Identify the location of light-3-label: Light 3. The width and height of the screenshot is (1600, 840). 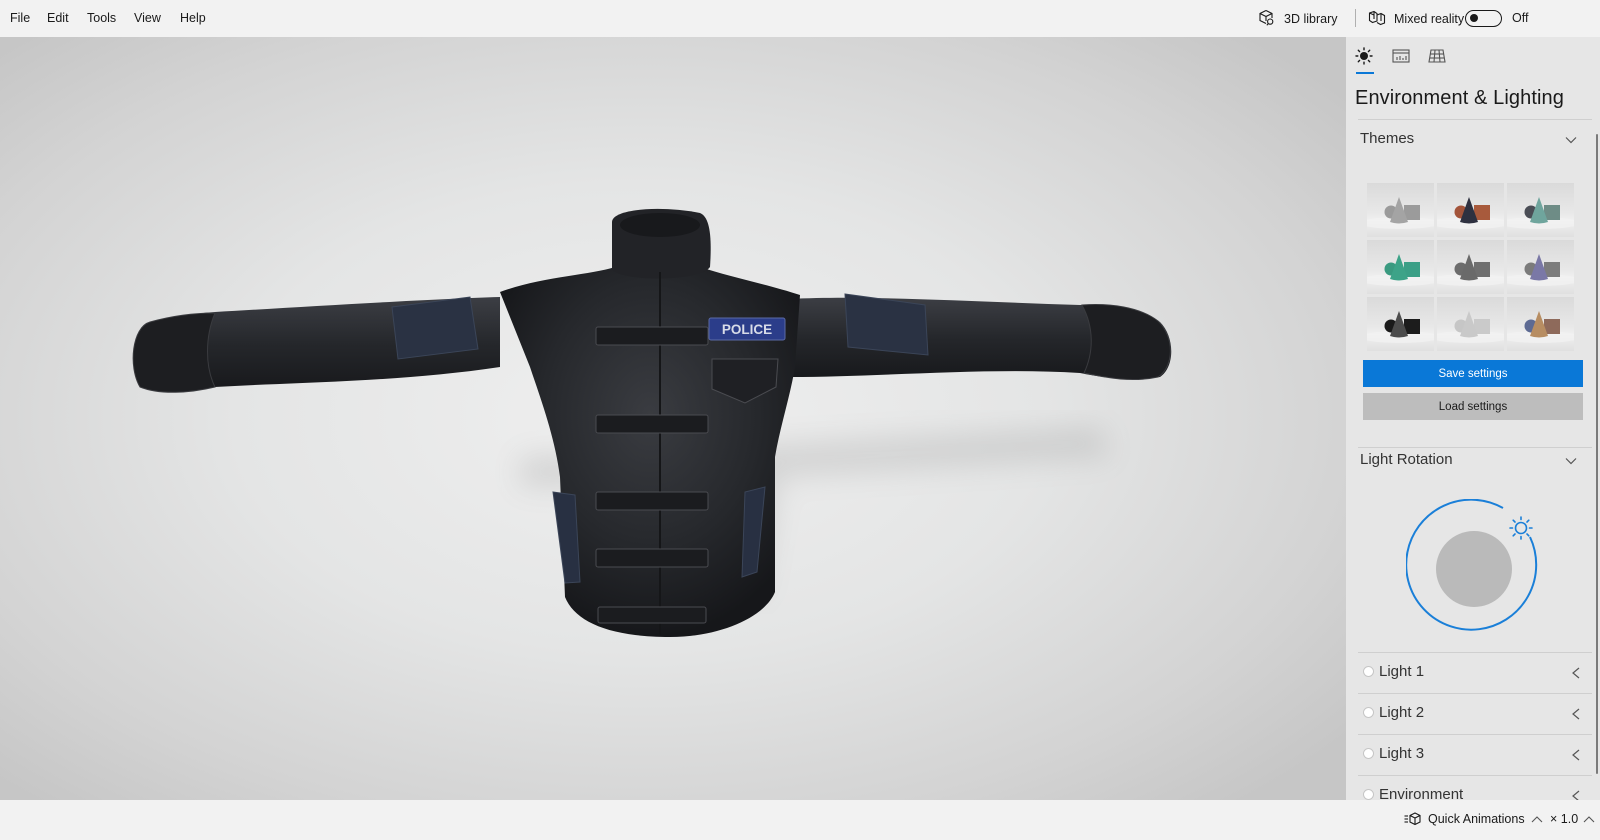
(1402, 753).